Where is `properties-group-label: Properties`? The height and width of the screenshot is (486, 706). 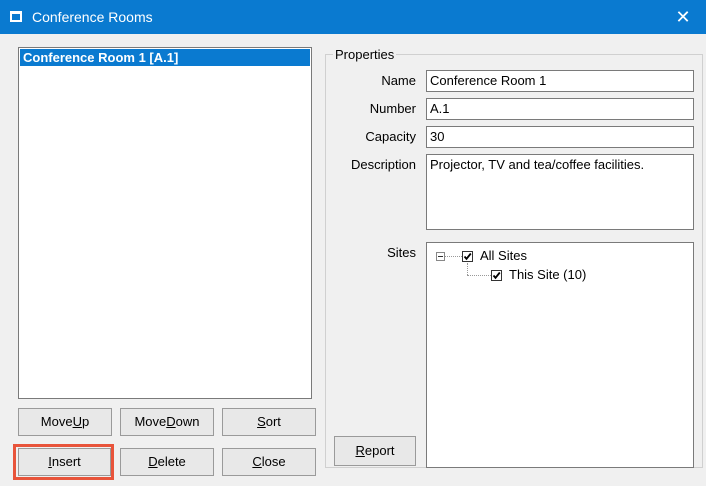 properties-group-label: Properties is located at coordinates (365, 54).